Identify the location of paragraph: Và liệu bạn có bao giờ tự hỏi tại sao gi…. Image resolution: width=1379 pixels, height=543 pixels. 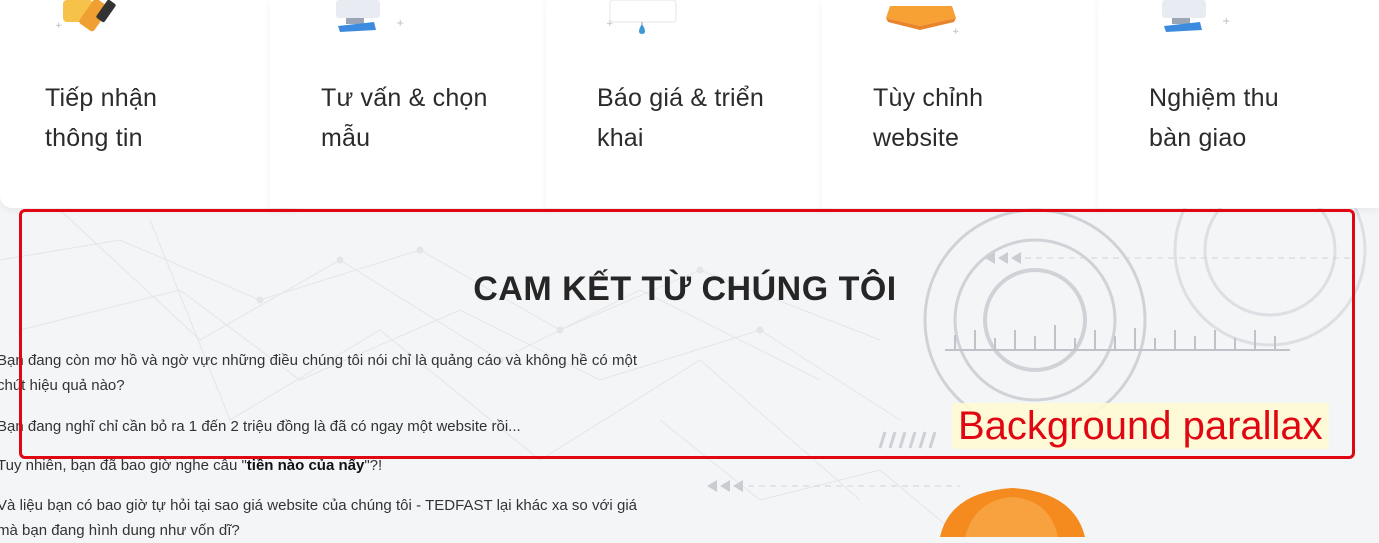
(318, 518).